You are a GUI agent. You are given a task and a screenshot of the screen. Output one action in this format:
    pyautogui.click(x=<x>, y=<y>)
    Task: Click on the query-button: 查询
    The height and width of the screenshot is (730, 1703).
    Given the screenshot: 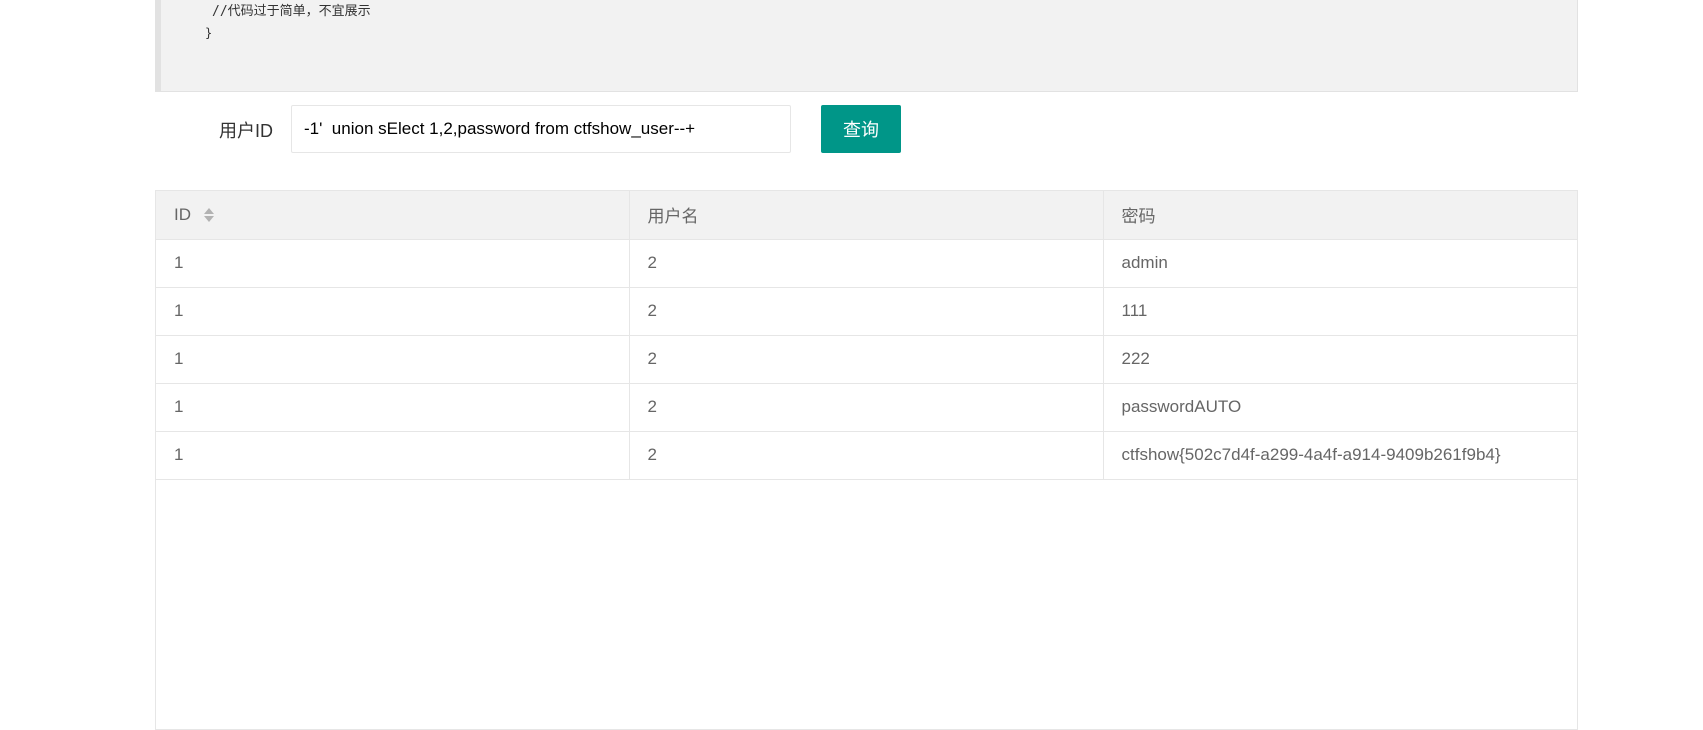 What is the action you would take?
    pyautogui.click(x=861, y=129)
    